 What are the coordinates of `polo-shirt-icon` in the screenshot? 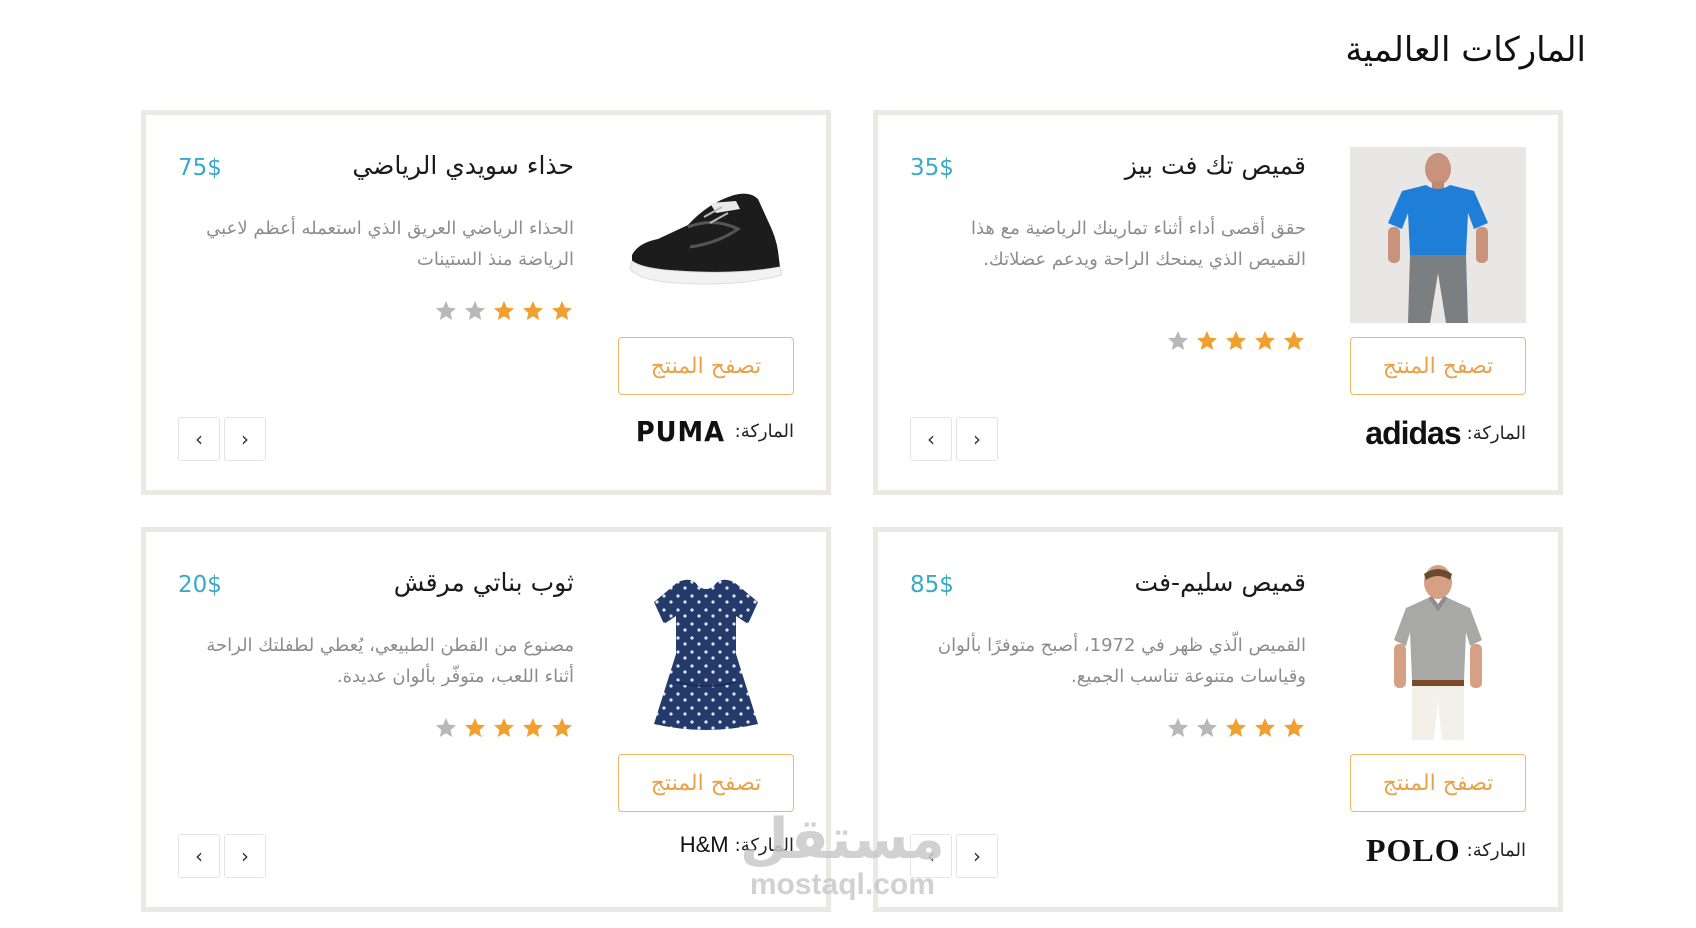 It's located at (1438, 652).